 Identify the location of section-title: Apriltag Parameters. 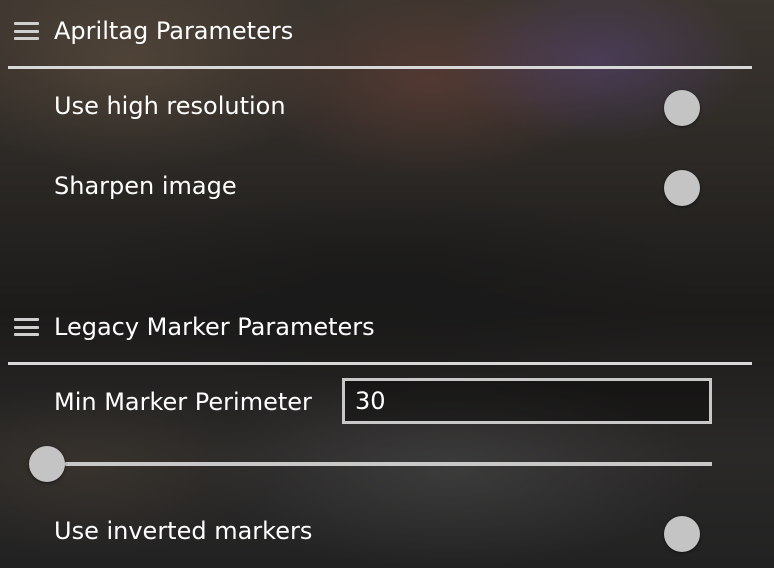
(174, 31).